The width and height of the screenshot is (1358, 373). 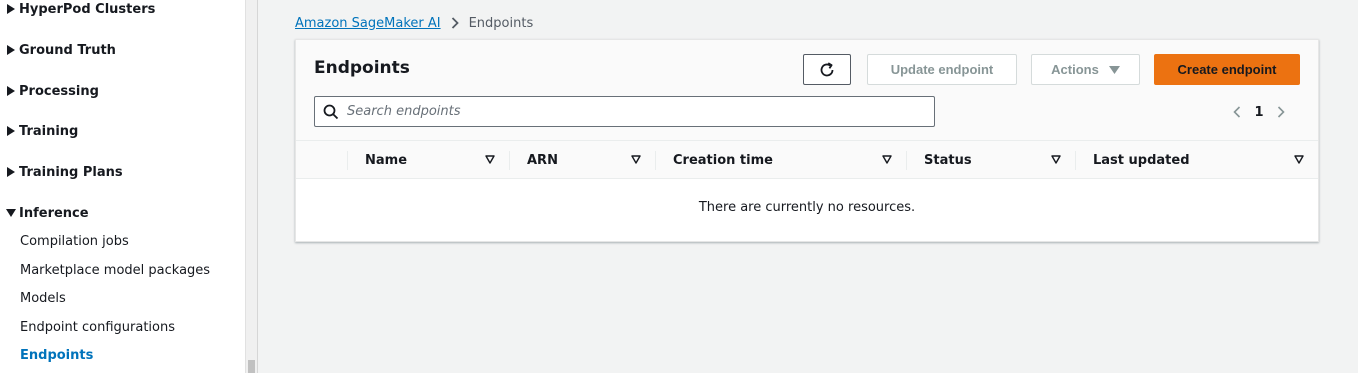 I want to click on pagination: 1, so click(x=1259, y=112).